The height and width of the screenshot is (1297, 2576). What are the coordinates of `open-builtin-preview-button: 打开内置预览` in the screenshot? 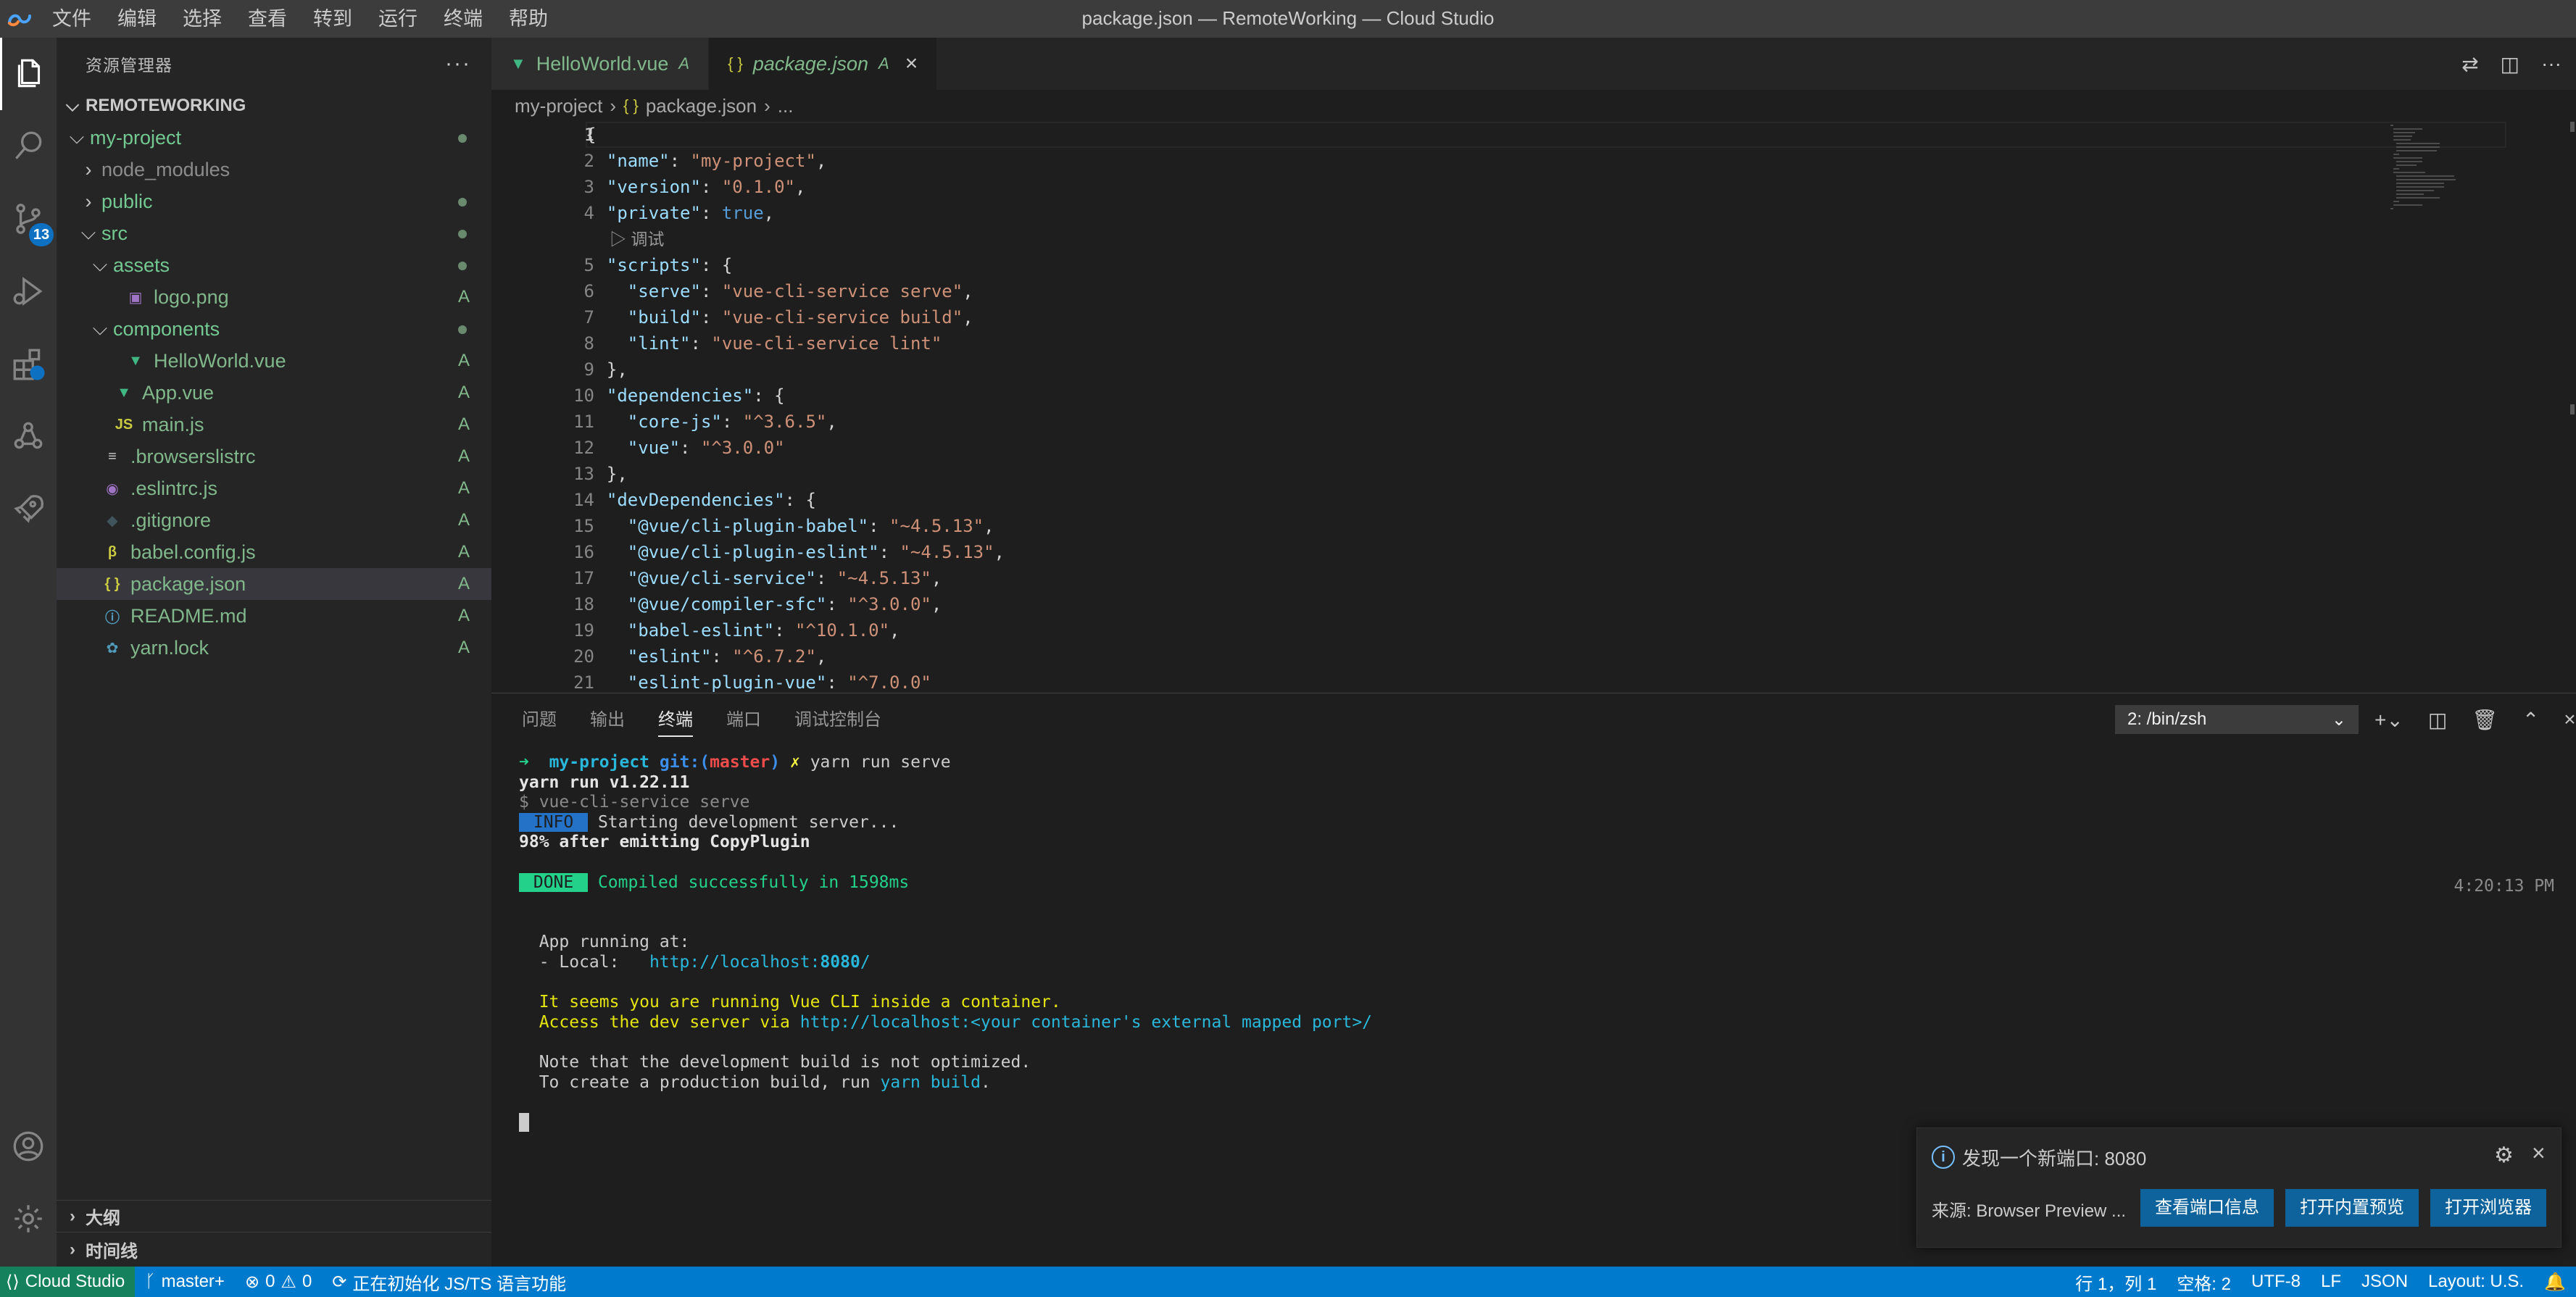 It's located at (2352, 1208).